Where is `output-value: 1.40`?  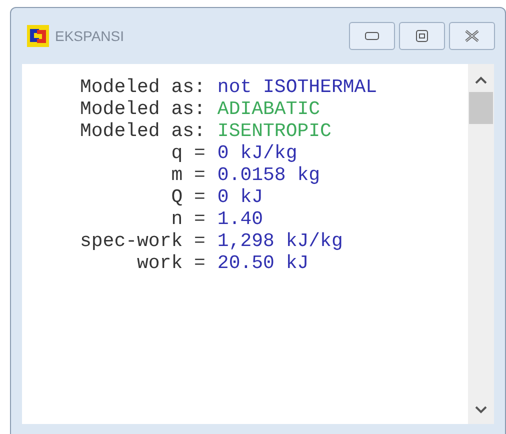 output-value: 1.40 is located at coordinates (240, 219).